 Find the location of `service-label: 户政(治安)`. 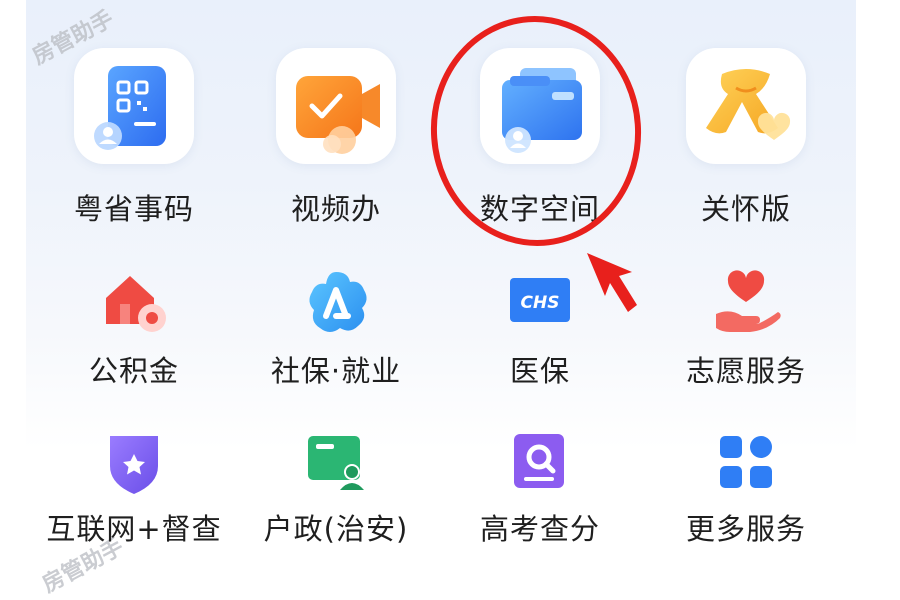

service-label: 户政(治安) is located at coordinates (336, 529).